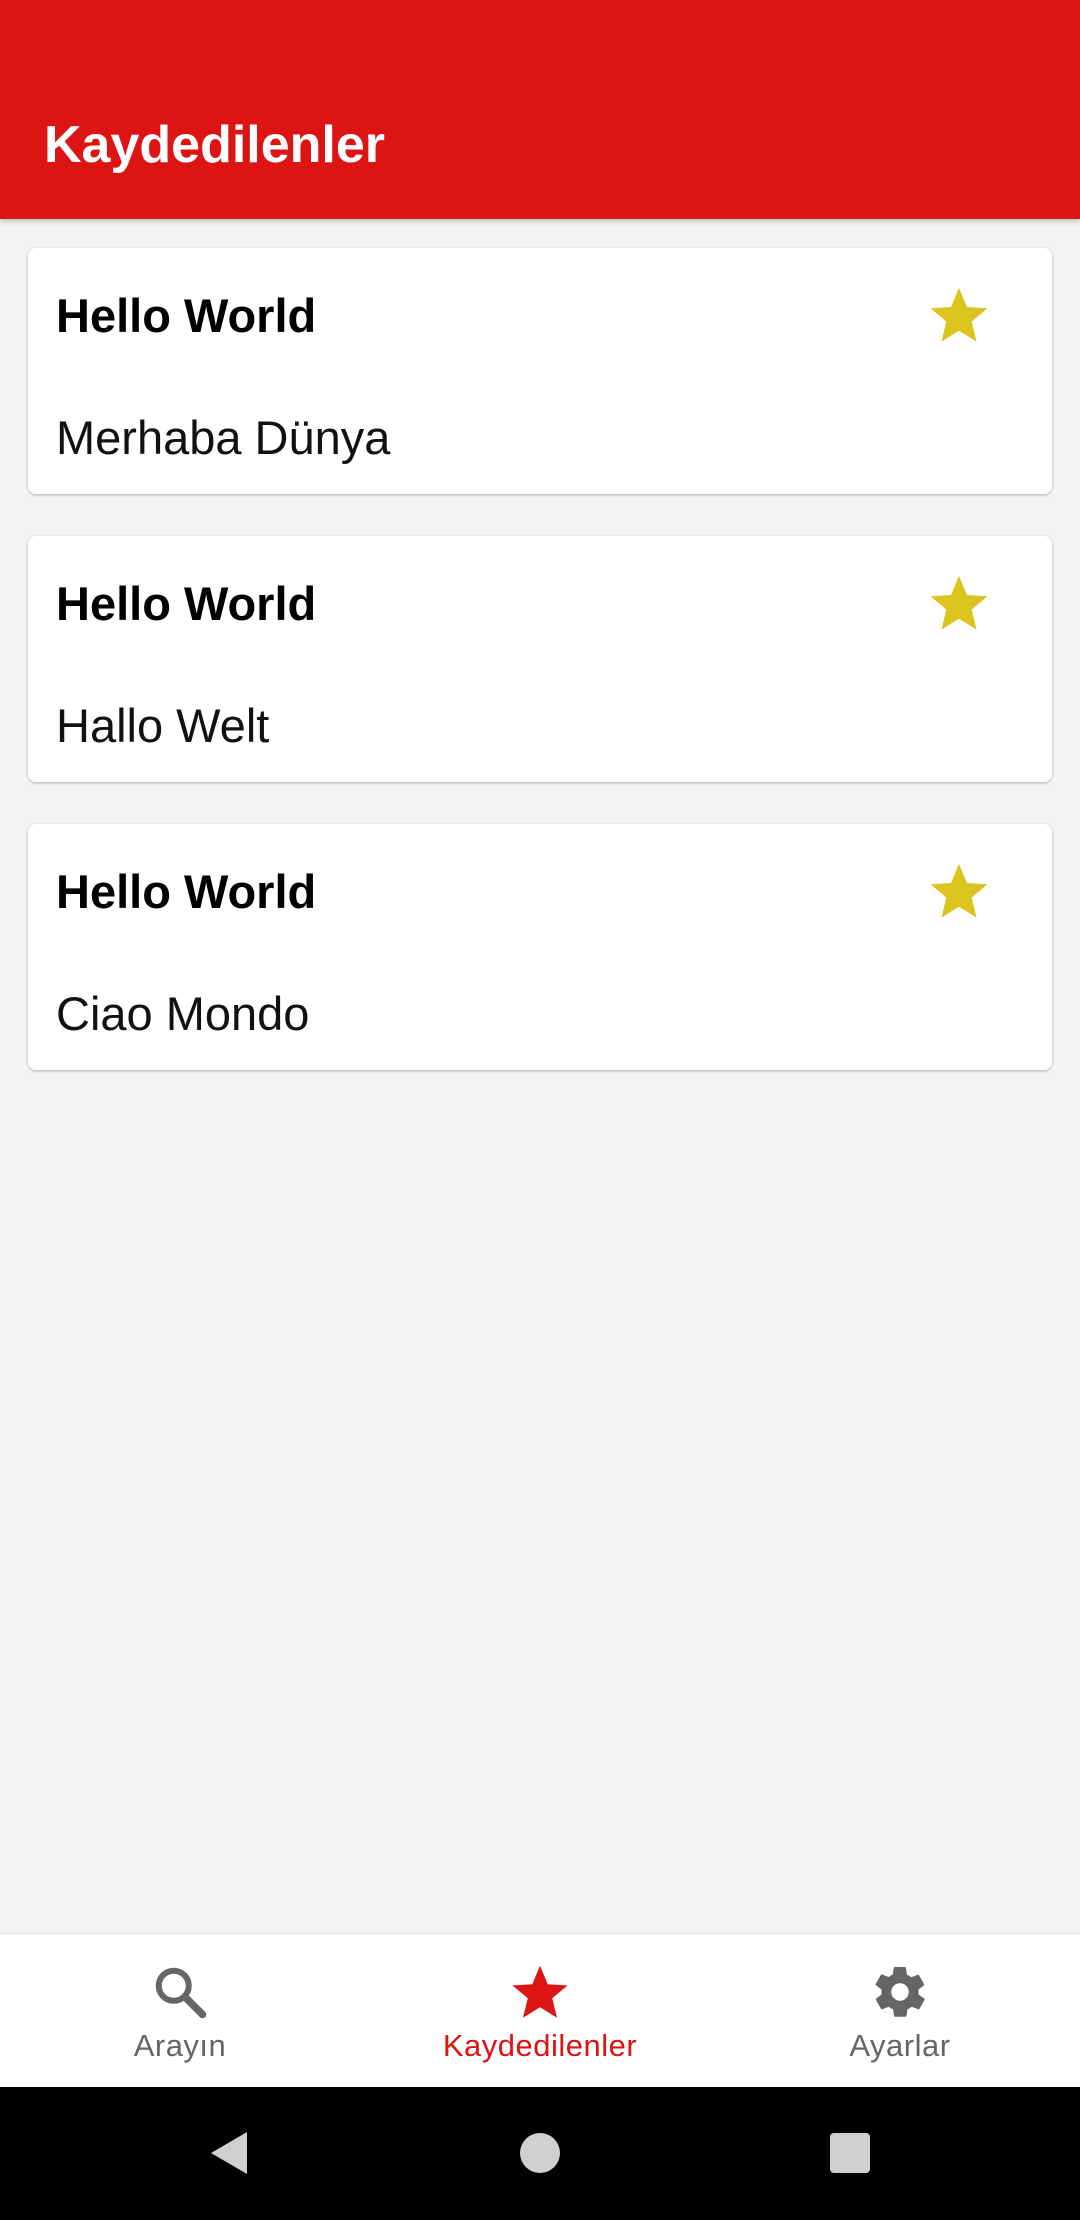  I want to click on nav-item-saved: Kaydedilenler, so click(540, 2011).